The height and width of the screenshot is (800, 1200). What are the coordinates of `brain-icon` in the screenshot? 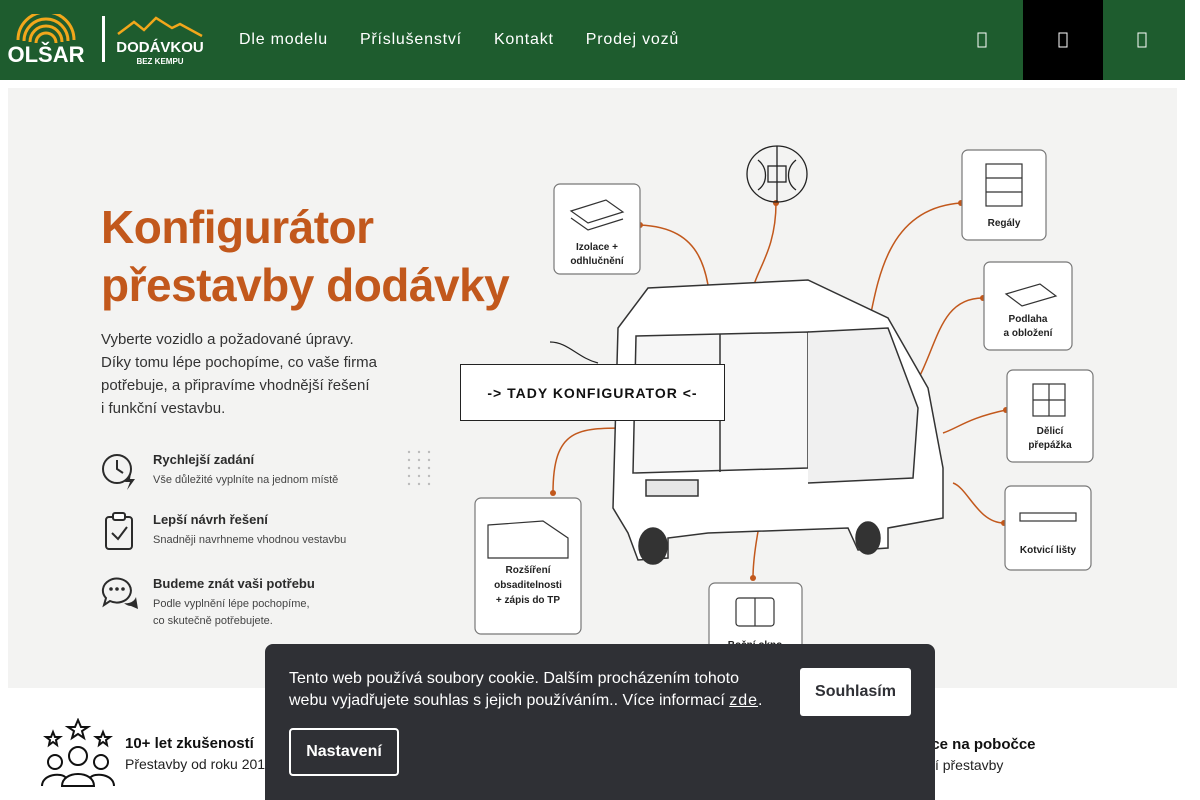 It's located at (777, 174).